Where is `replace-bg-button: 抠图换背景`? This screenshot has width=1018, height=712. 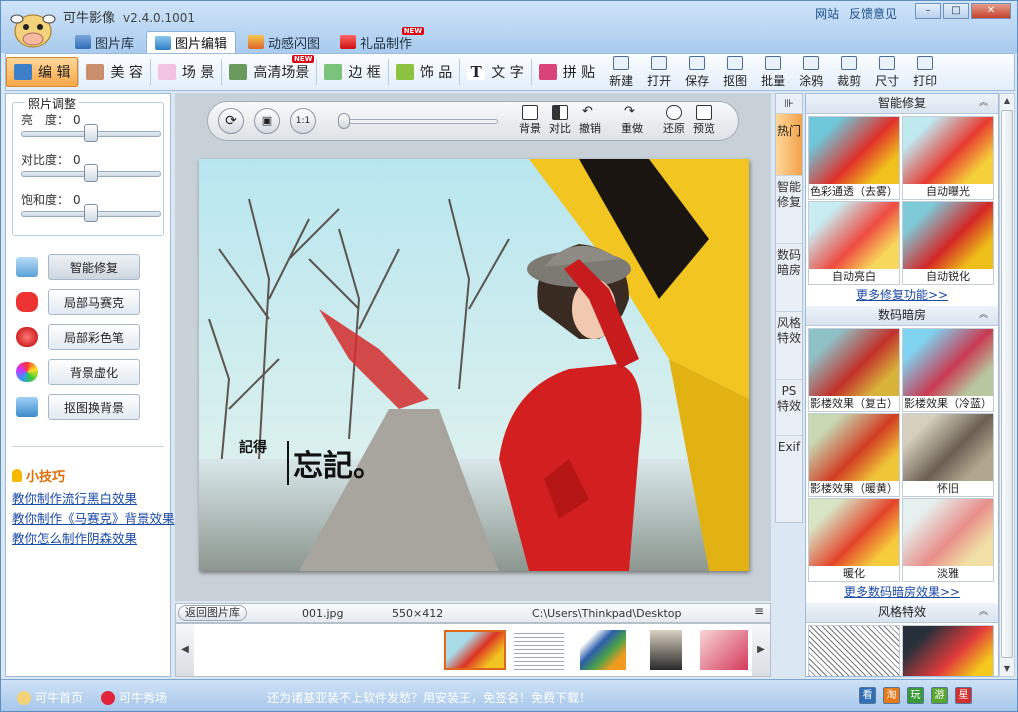
replace-bg-button: 抠图换背景 is located at coordinates (94, 407).